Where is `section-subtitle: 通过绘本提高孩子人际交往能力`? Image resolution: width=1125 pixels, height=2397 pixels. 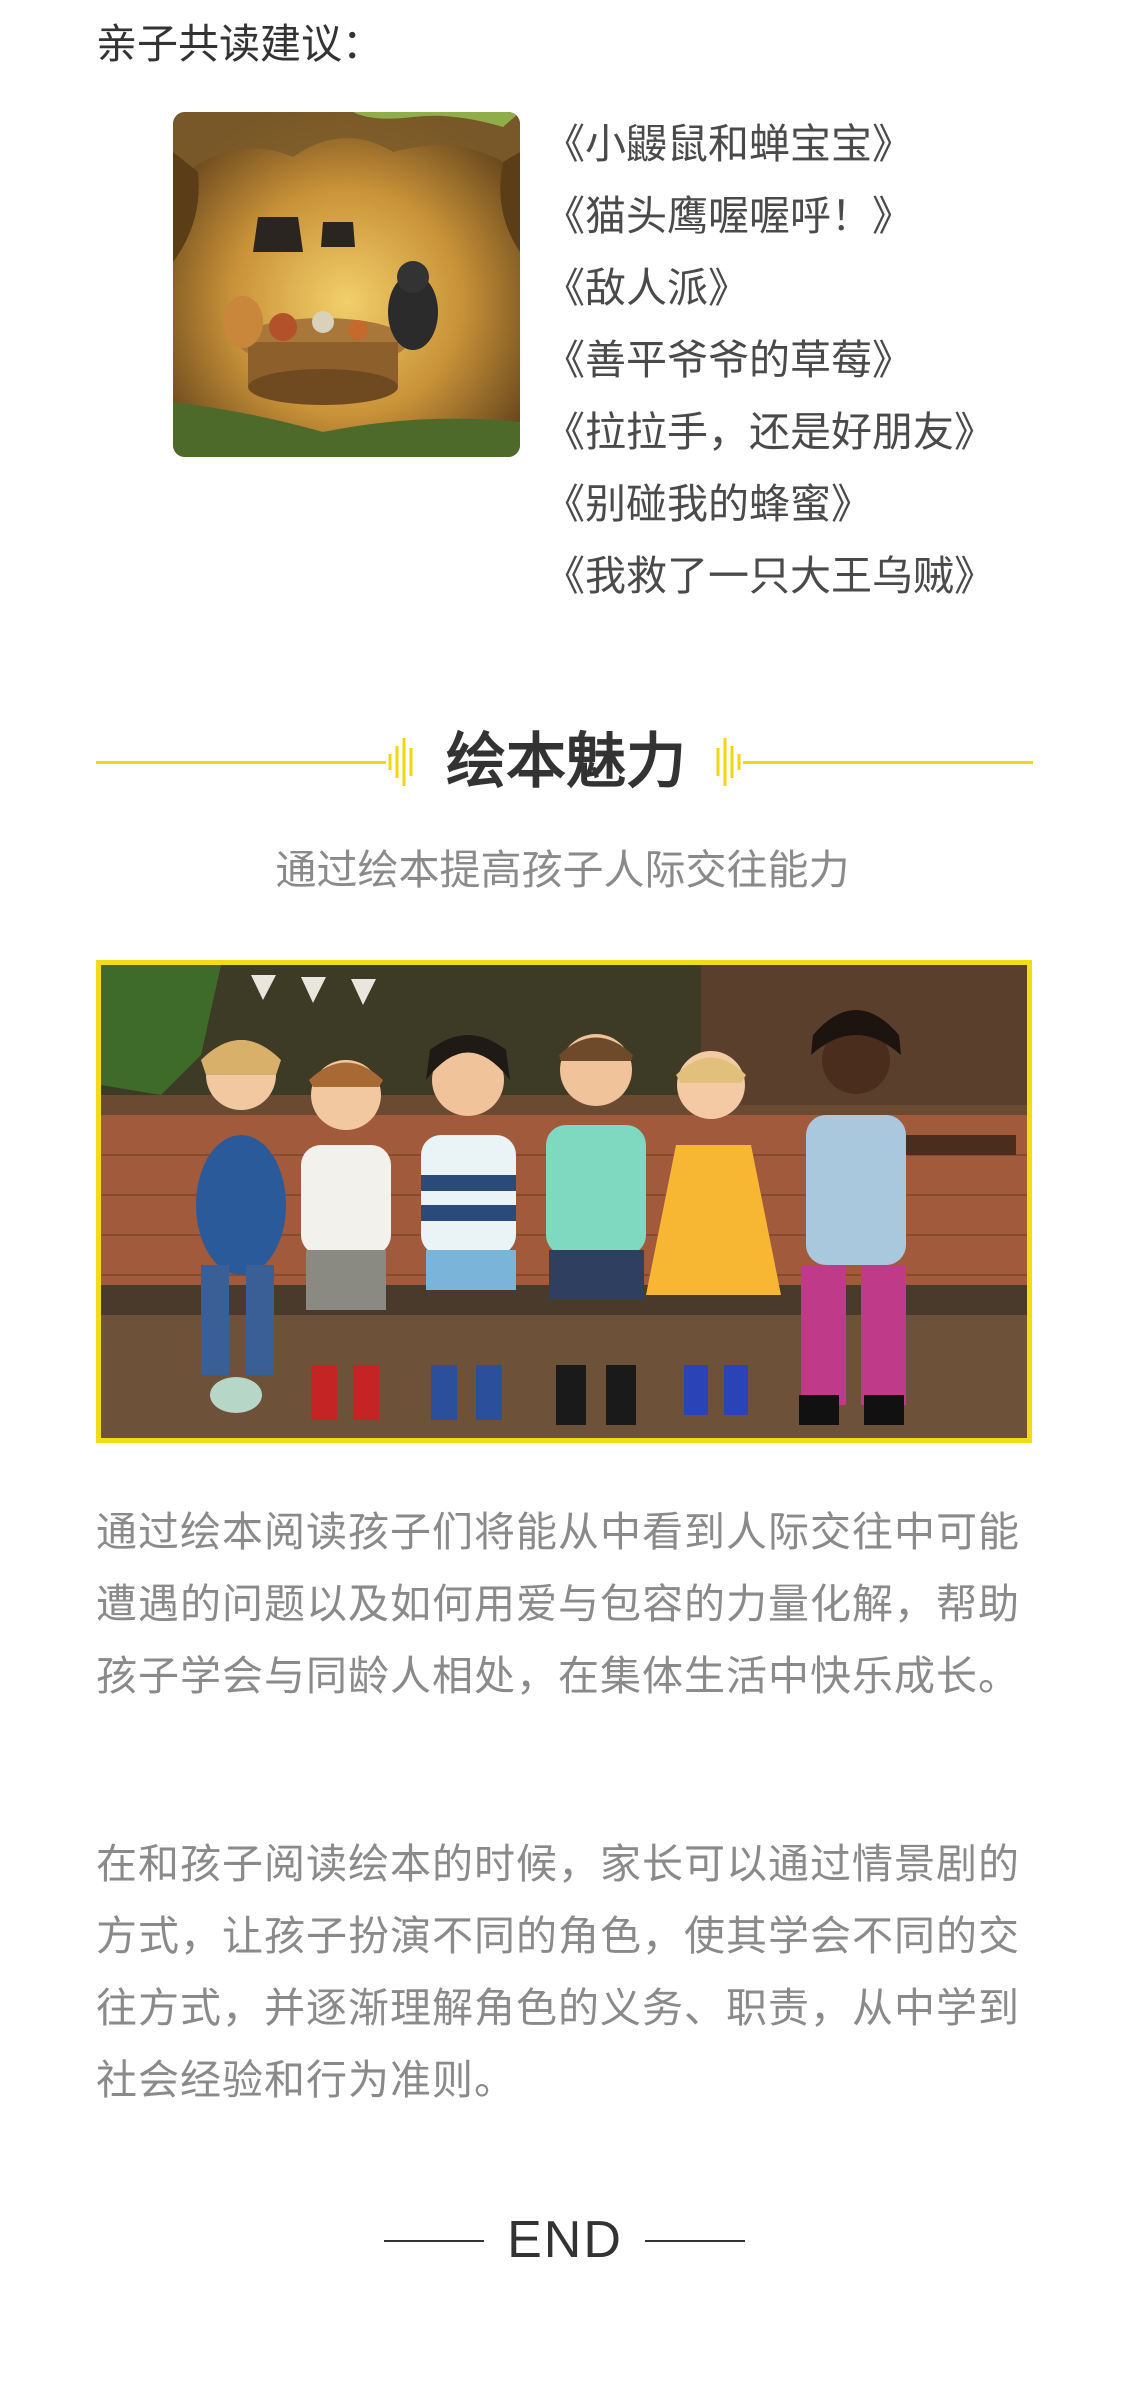 section-subtitle: 通过绘本提高孩子人际交往能力 is located at coordinates (562, 870).